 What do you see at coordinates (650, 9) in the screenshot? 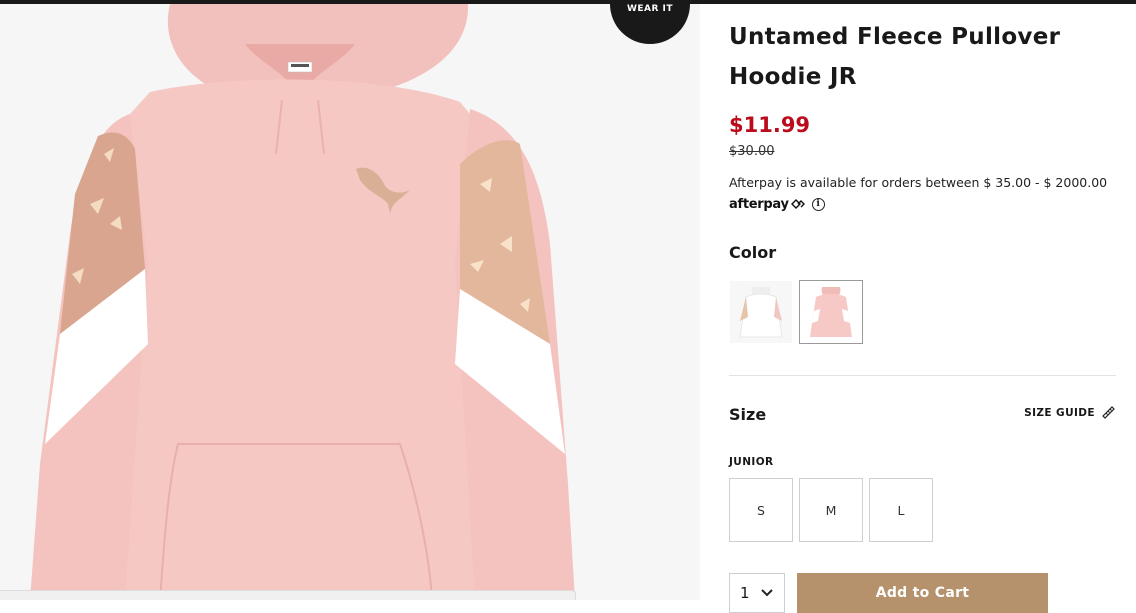
I see `wear-it-label: WEAR IT` at bounding box center [650, 9].